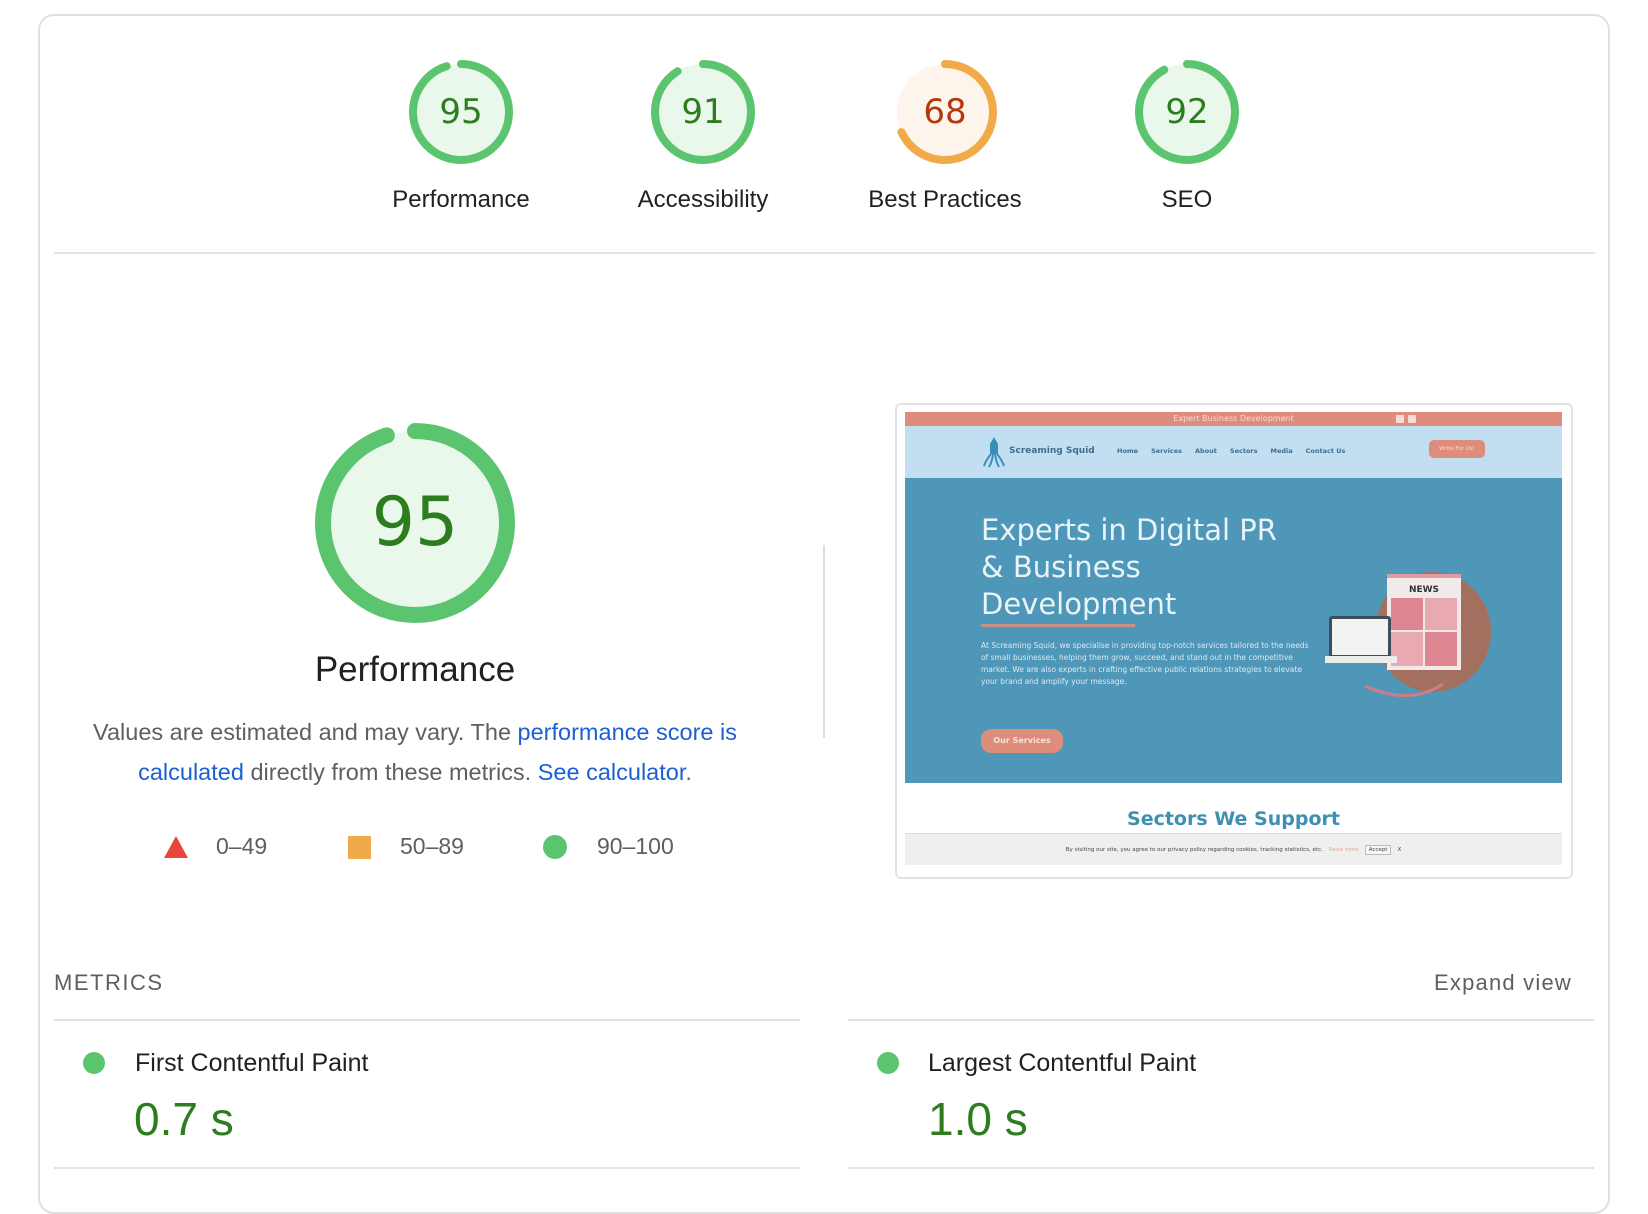 This screenshot has width=1648, height=1214. I want to click on site-topbar: Expert Business Development, so click(1233, 419).